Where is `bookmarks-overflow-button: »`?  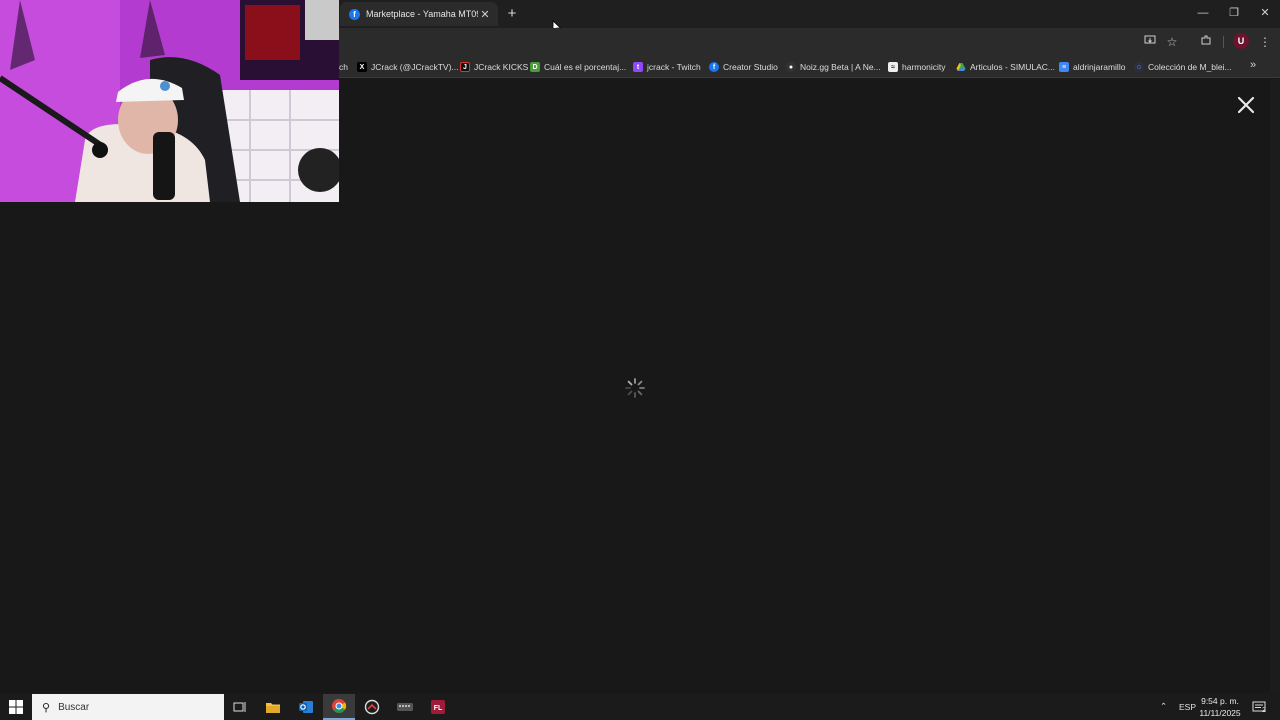 bookmarks-overflow-button: » is located at coordinates (1257, 65).